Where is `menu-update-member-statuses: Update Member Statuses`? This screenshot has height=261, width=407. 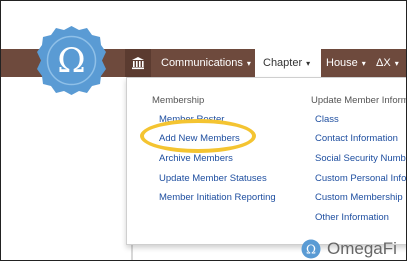 menu-update-member-statuses: Update Member Statuses is located at coordinates (213, 178).